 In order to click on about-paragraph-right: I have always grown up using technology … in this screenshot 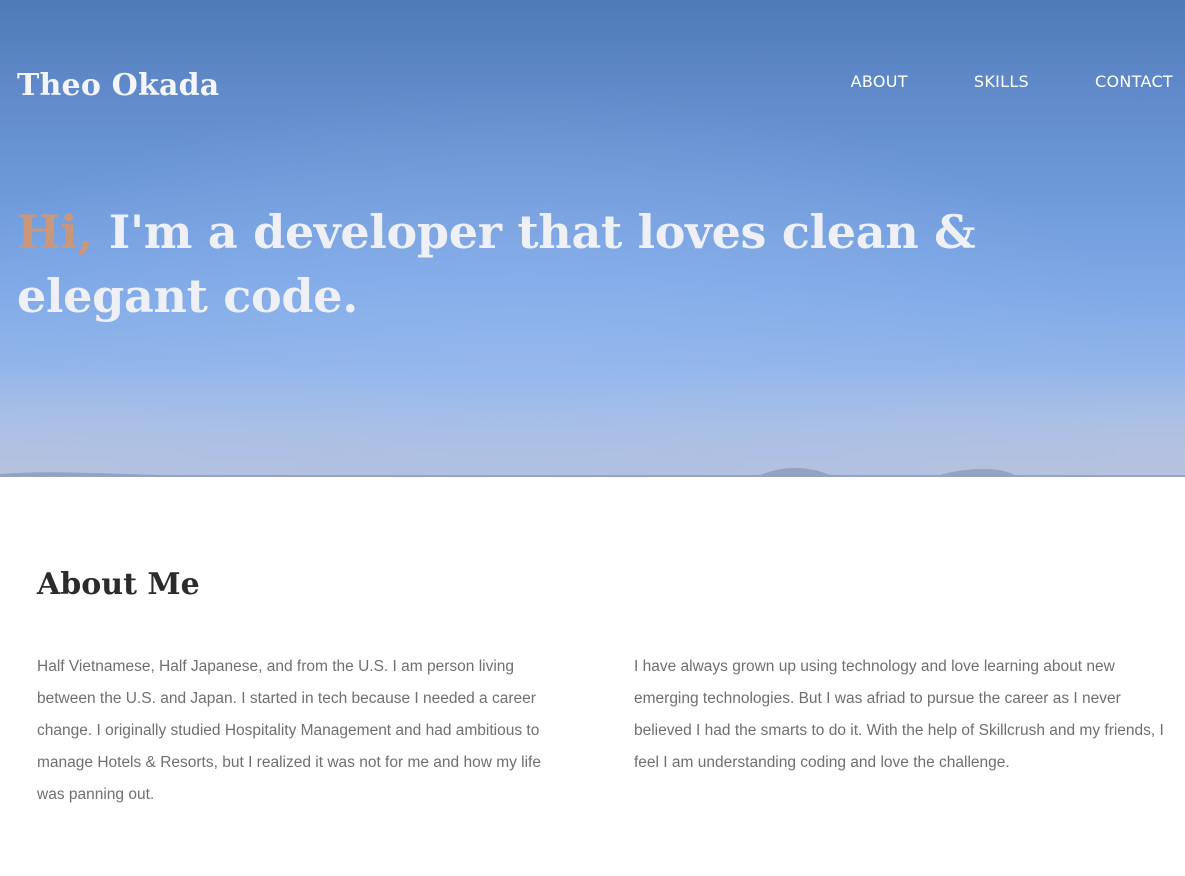, I will do `click(899, 714)`.